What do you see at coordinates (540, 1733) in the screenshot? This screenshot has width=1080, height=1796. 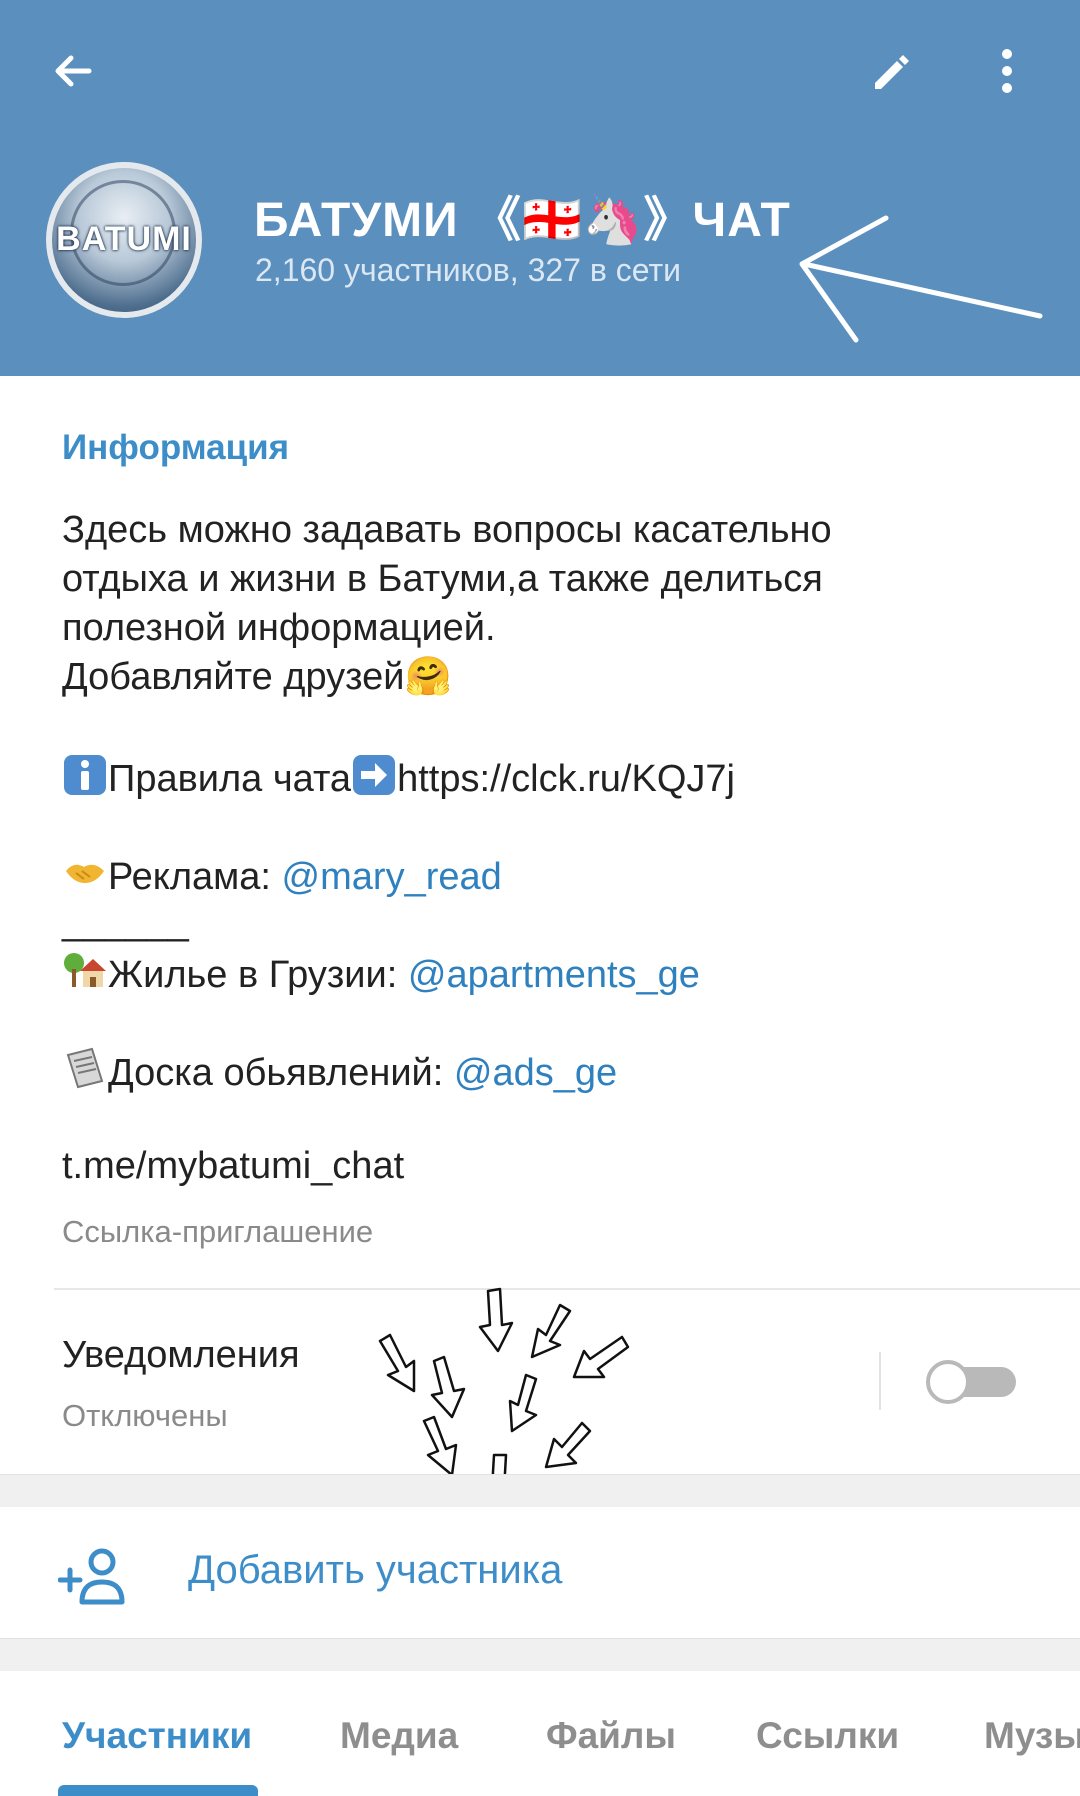 I see `media-tabs: Участники Медиа Файлы Ссылки Музыка` at bounding box center [540, 1733].